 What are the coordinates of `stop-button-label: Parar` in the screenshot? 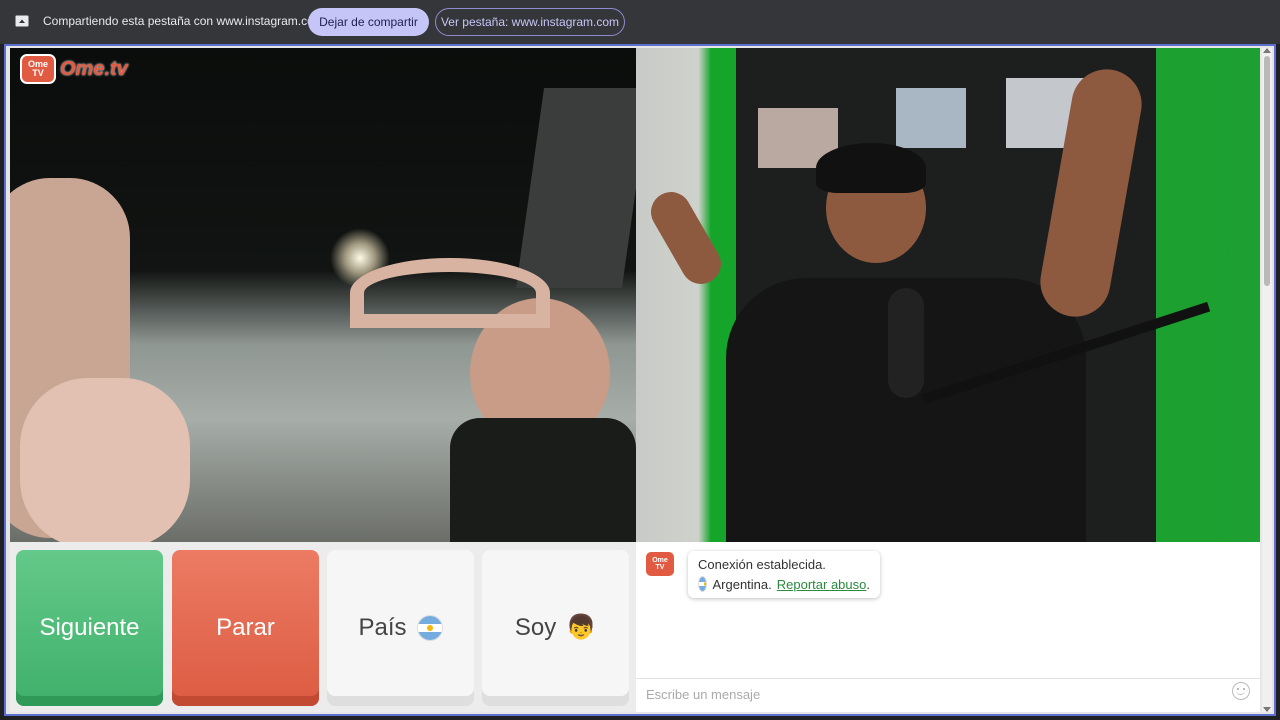 It's located at (245, 627).